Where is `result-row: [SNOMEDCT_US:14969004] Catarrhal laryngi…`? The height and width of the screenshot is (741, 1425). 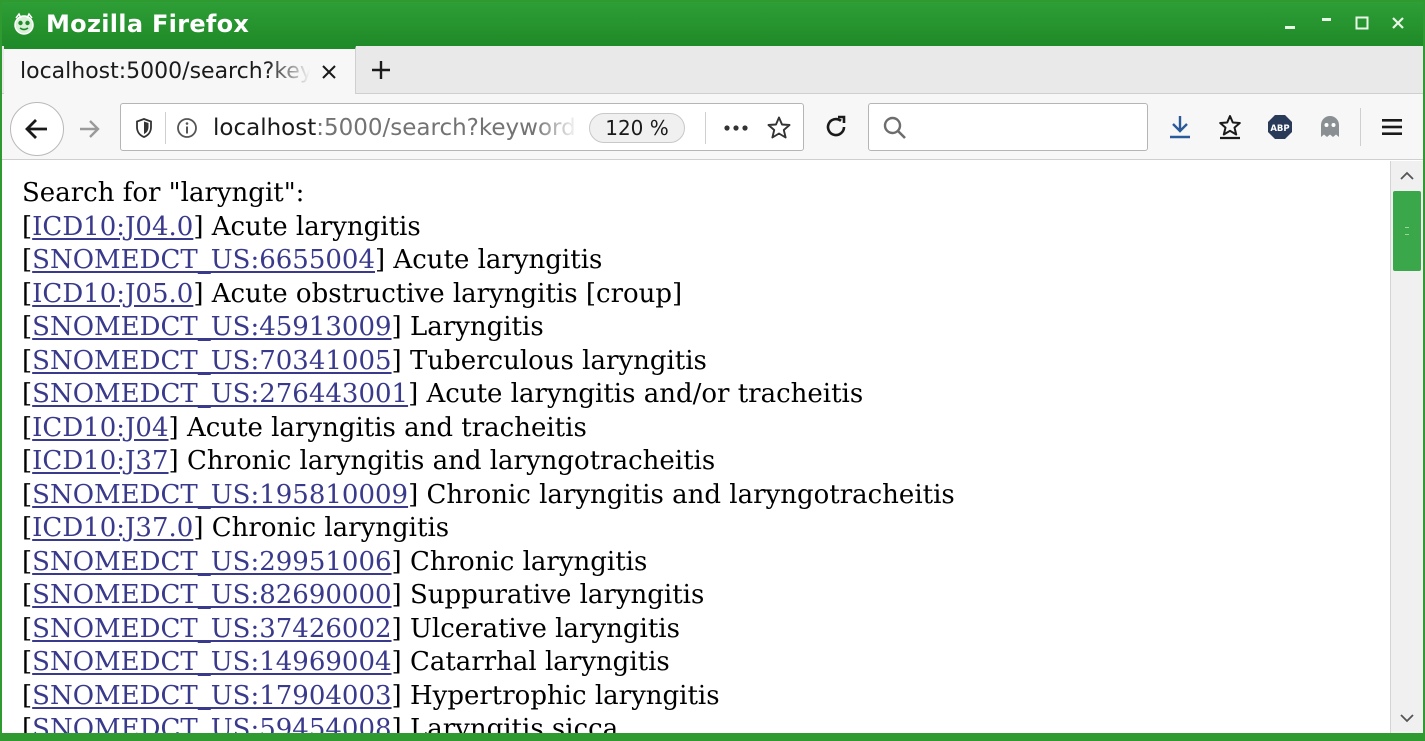 result-row: [SNOMEDCT_US:14969004] Catarrhal laryngi… is located at coordinates (702, 663).